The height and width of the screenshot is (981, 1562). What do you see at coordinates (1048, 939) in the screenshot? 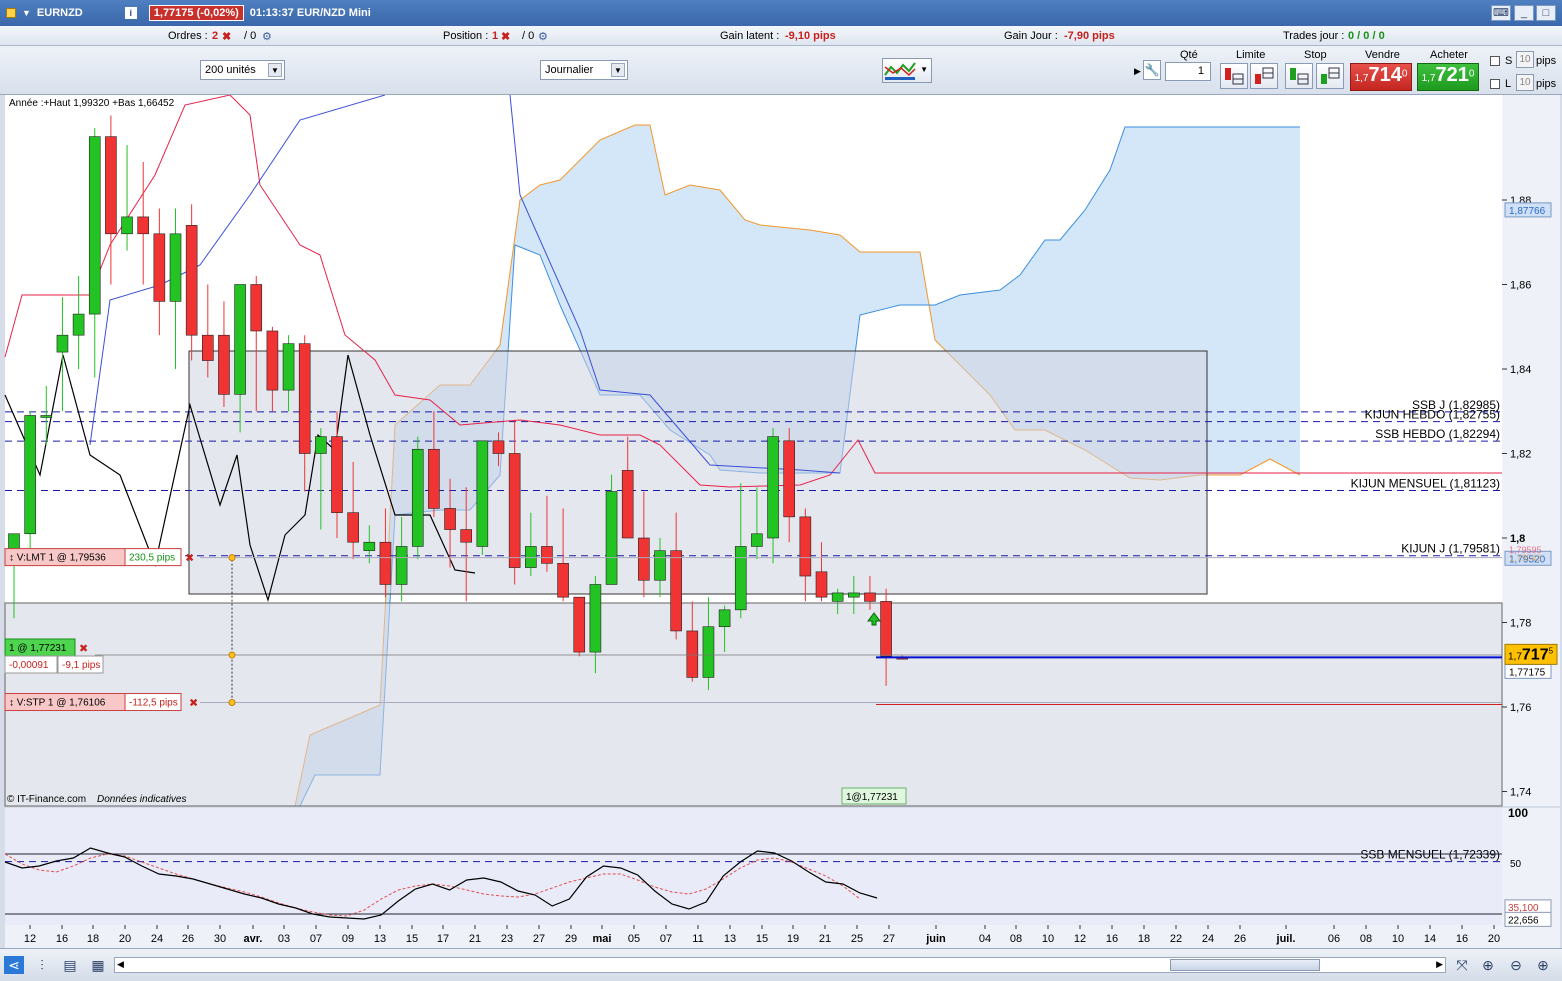
I see `x-tick-label: 10` at bounding box center [1048, 939].